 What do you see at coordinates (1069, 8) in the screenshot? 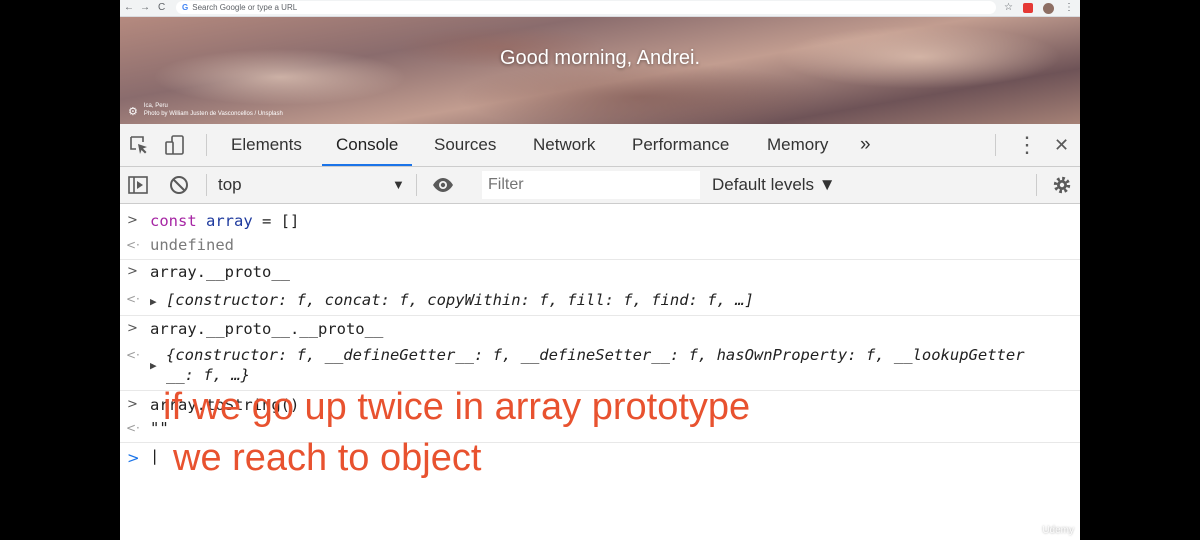
I see `menu-icon: ⋮` at bounding box center [1069, 8].